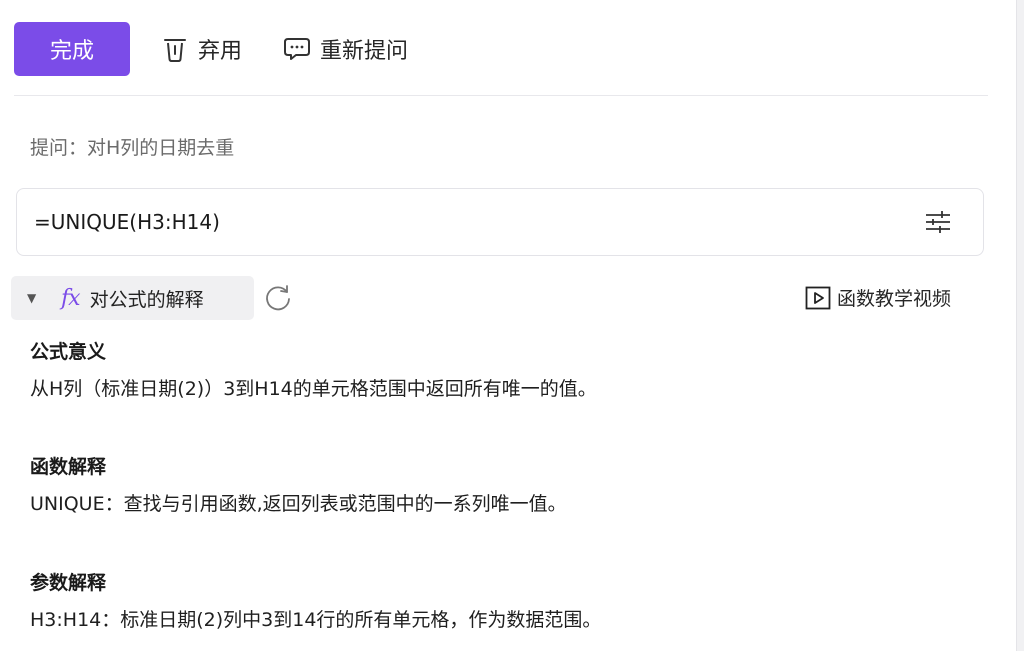 This screenshot has width=1024, height=651. Describe the element at coordinates (71, 298) in the screenshot. I see `fx-icon: fx` at that location.